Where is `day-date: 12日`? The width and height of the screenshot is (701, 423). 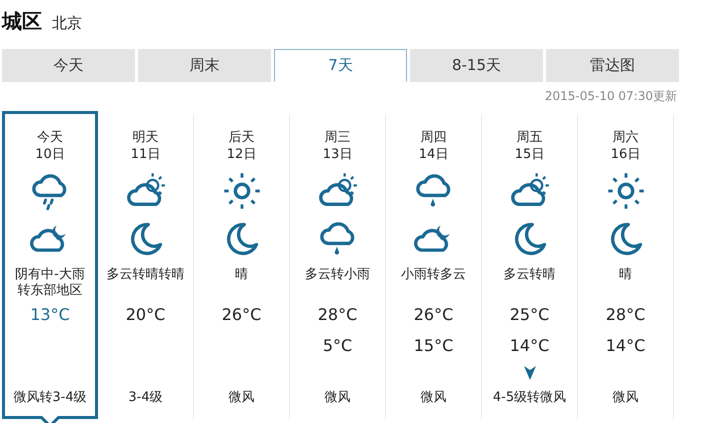 day-date: 12日 is located at coordinates (241, 154).